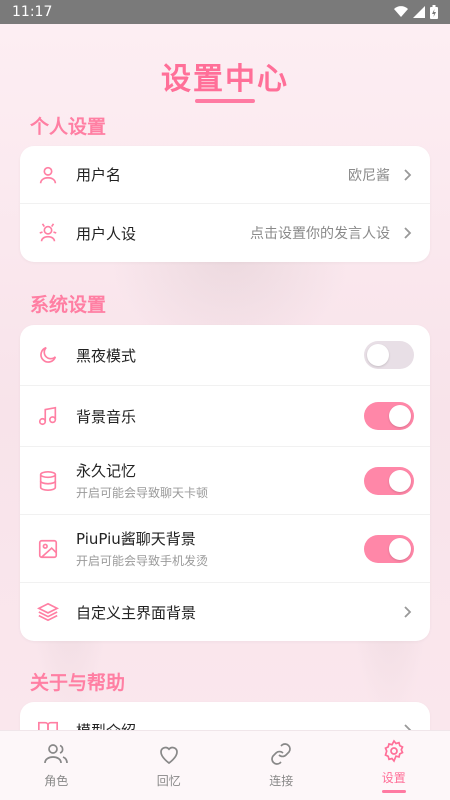  What do you see at coordinates (48, 355) in the screenshot?
I see `moon-icon` at bounding box center [48, 355].